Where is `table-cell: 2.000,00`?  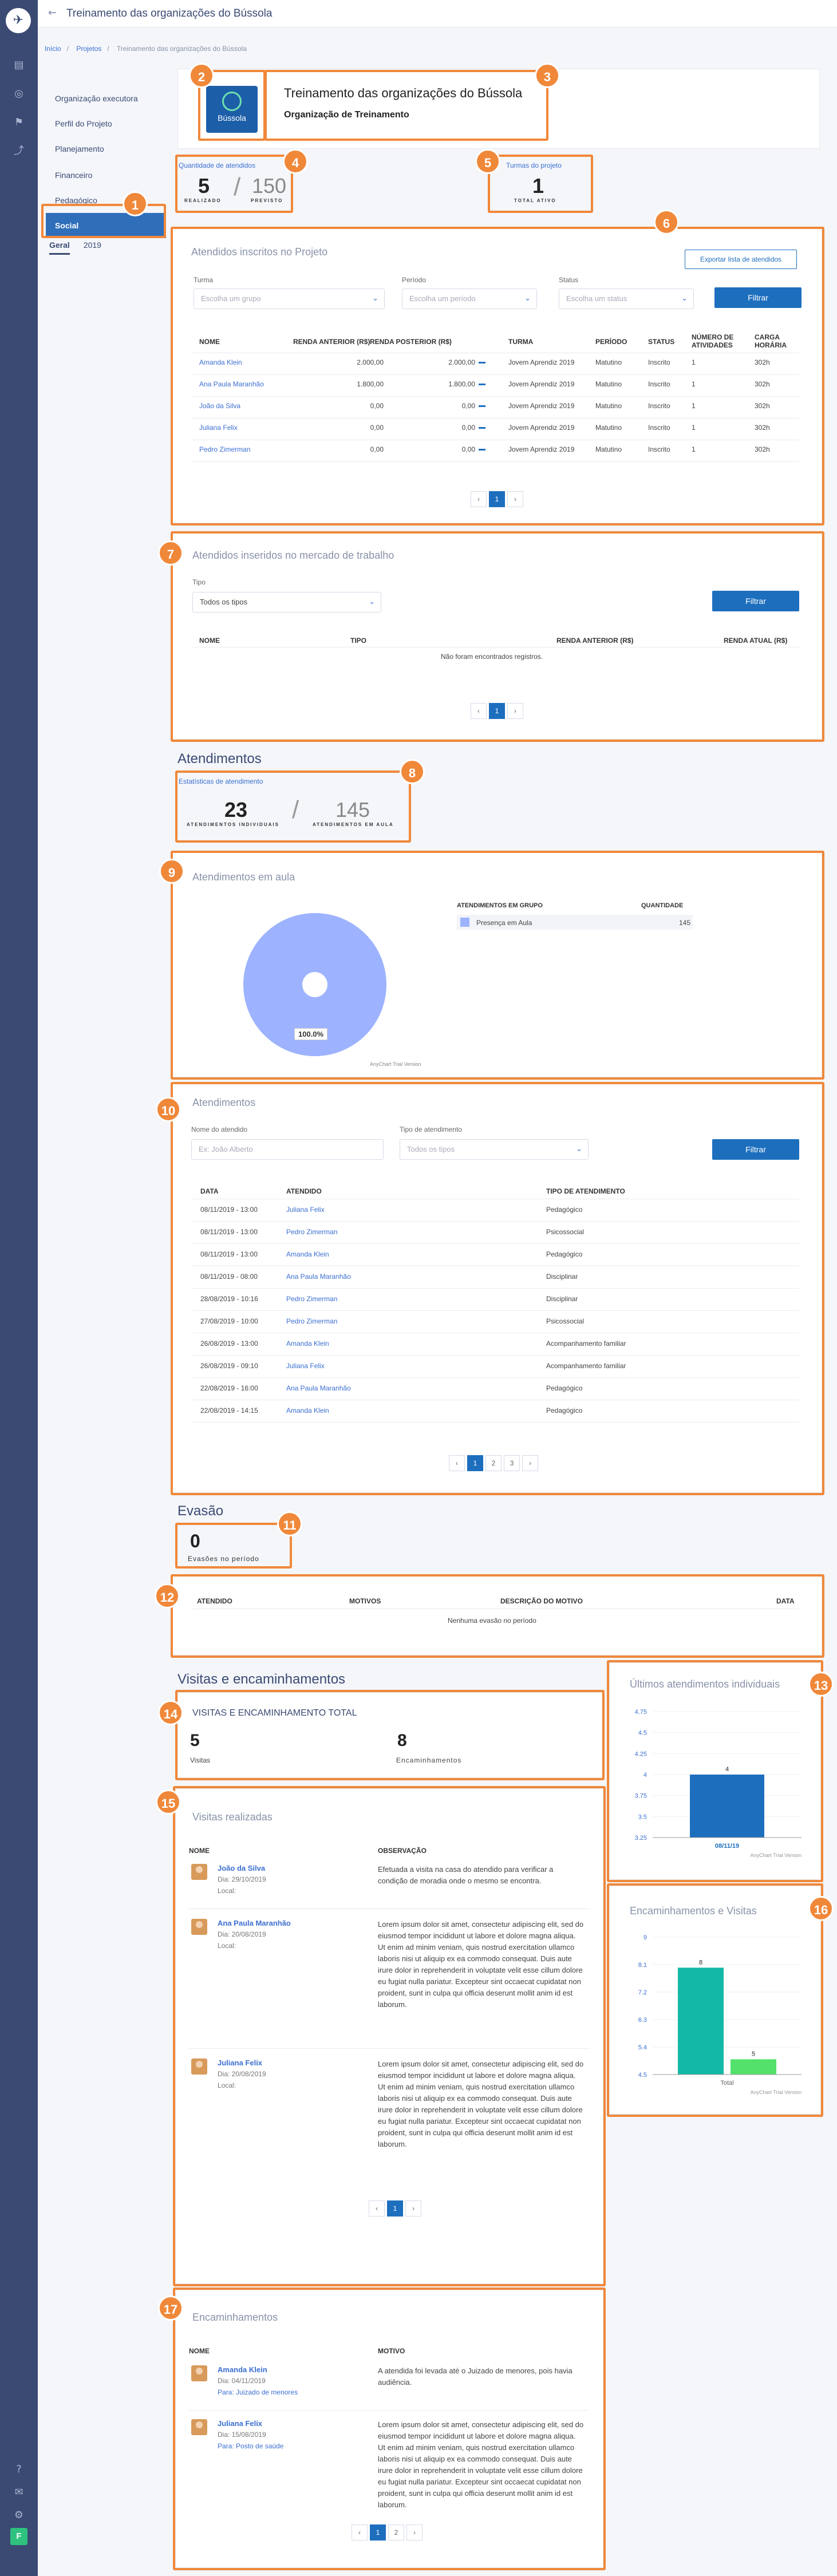 table-cell: 2.000,00 is located at coordinates (370, 362).